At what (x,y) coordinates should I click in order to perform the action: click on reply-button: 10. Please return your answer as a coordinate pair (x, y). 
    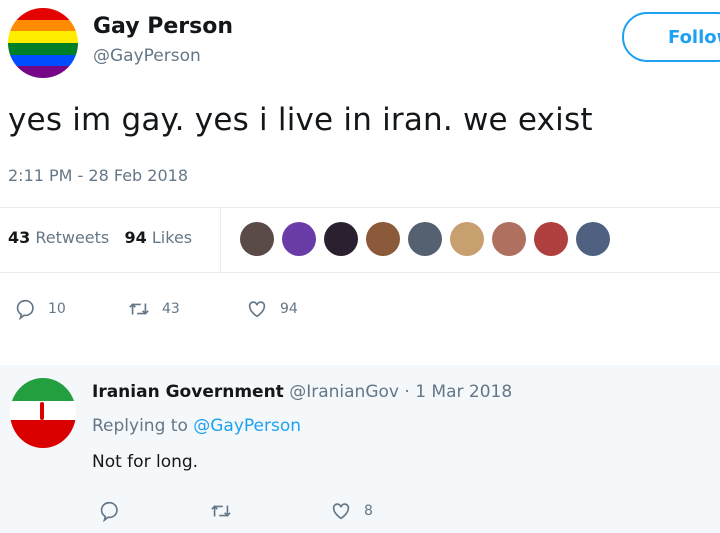
    Looking at the image, I should click on (40, 309).